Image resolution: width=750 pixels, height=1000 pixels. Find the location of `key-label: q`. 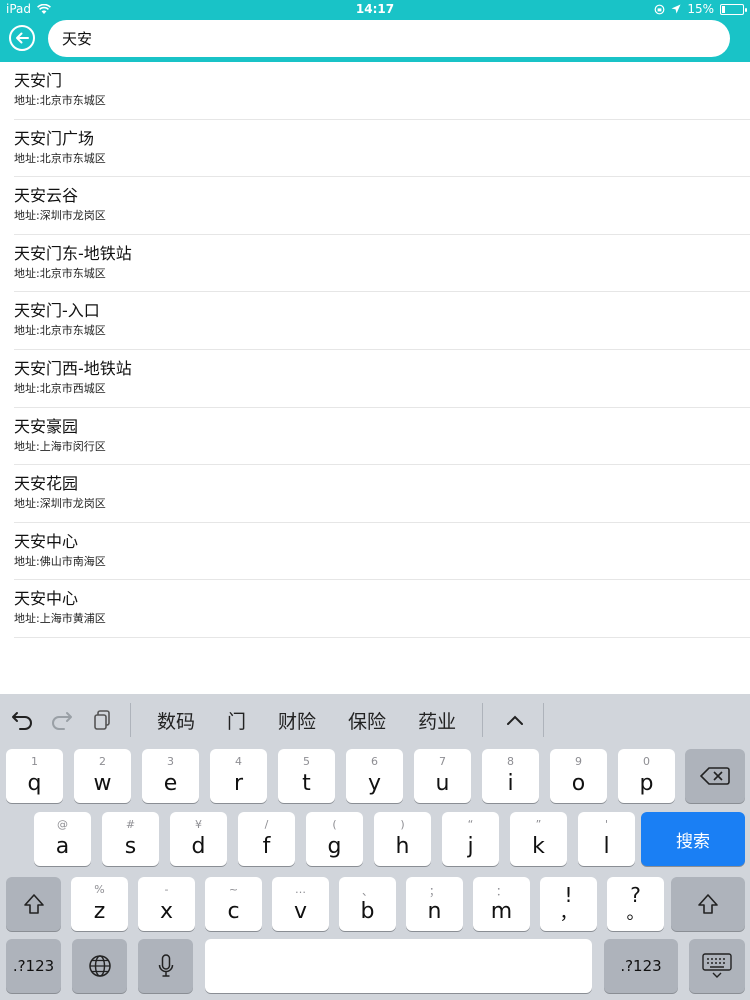

key-label: q is located at coordinates (34, 783).